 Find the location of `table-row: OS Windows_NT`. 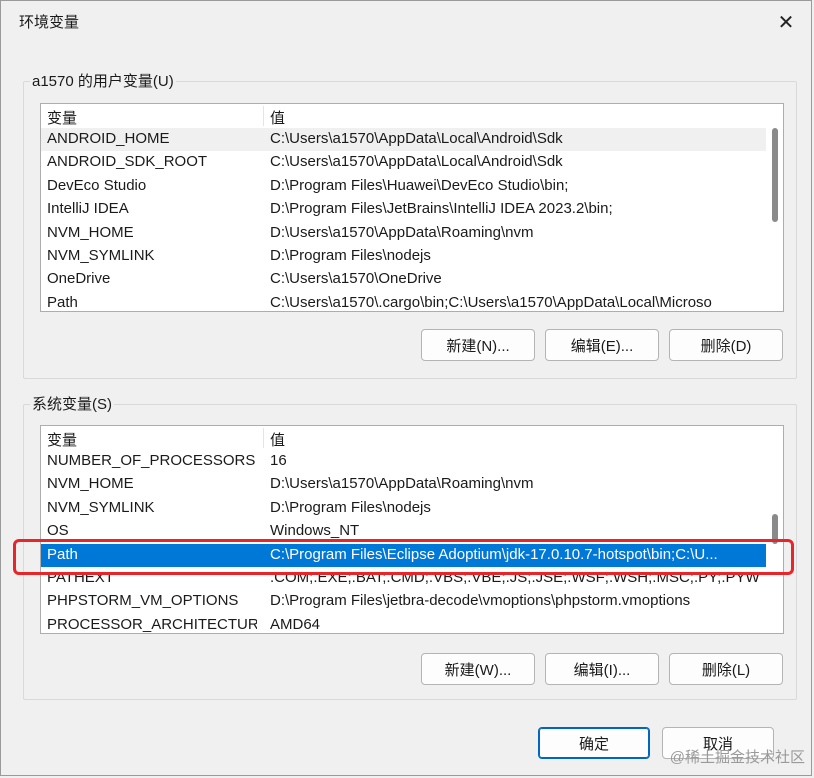

table-row: OS Windows_NT is located at coordinates (403, 531).